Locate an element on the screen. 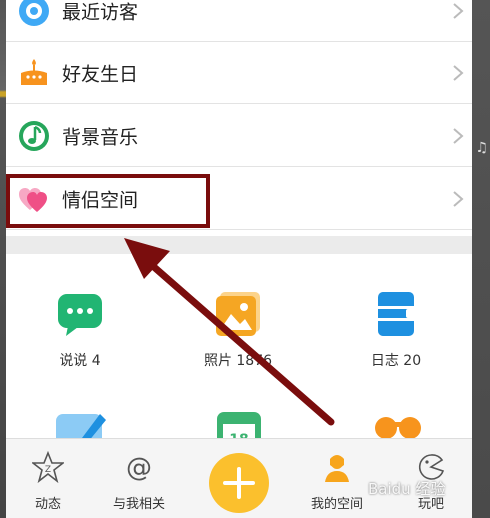 This screenshot has width=490, height=518. watermark: Baidu 经验 is located at coordinates (407, 489).